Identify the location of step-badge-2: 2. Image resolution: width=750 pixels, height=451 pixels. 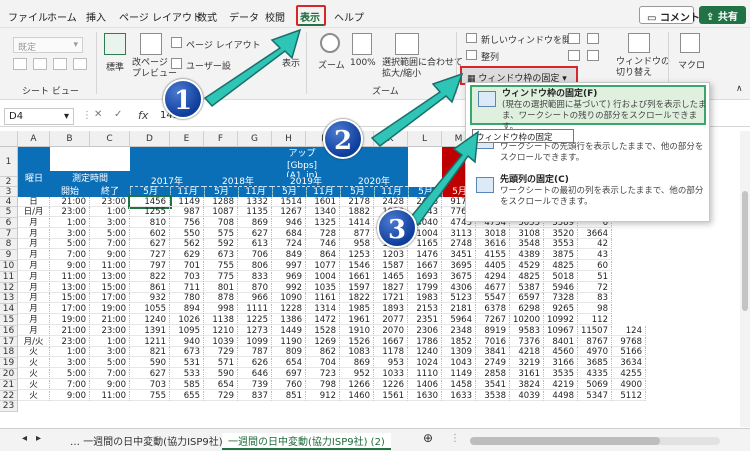
(343, 139).